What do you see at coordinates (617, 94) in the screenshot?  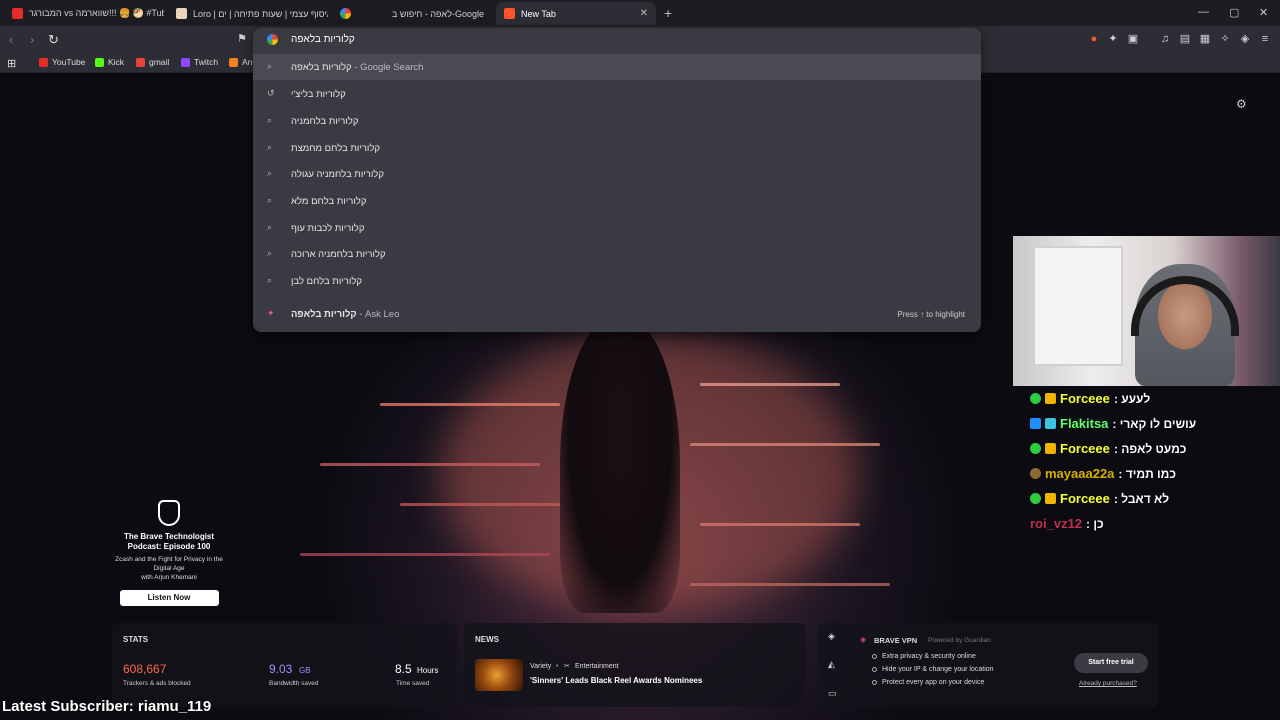 I see `suggestion-item: ↺ קלוריות בליצ'י` at bounding box center [617, 94].